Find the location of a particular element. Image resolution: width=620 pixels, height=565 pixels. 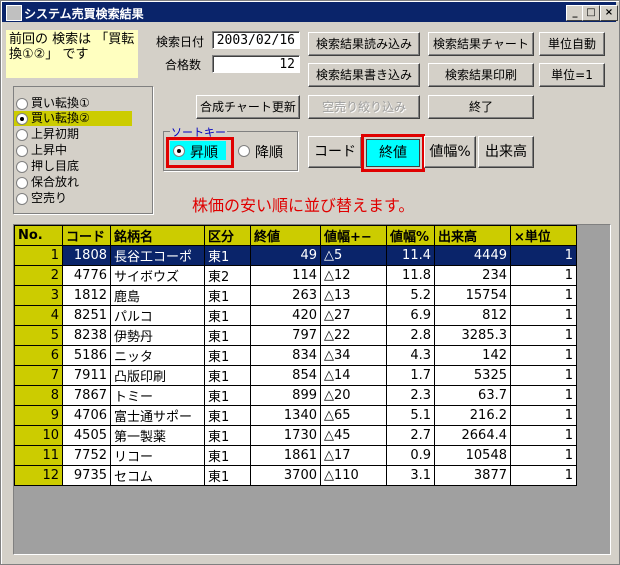

col-no-cell: 1 is located at coordinates (38, 255).